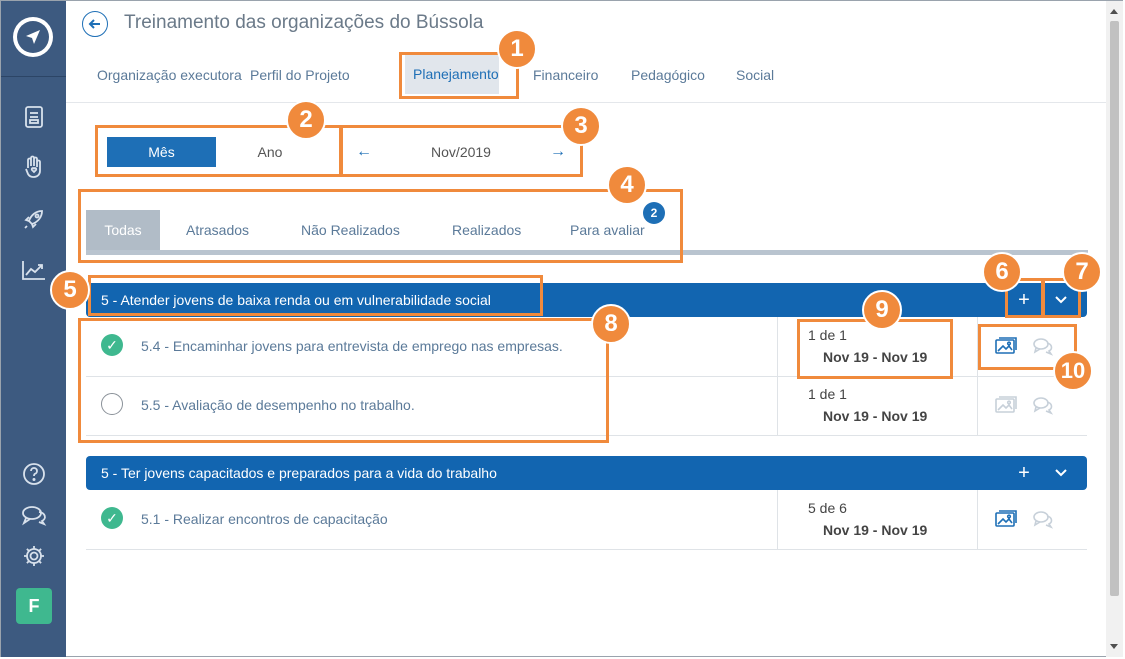 Image resolution: width=1125 pixels, height=659 pixels. I want to click on tab-perfil-do-projeto: Perfil do Projeto, so click(300, 75).